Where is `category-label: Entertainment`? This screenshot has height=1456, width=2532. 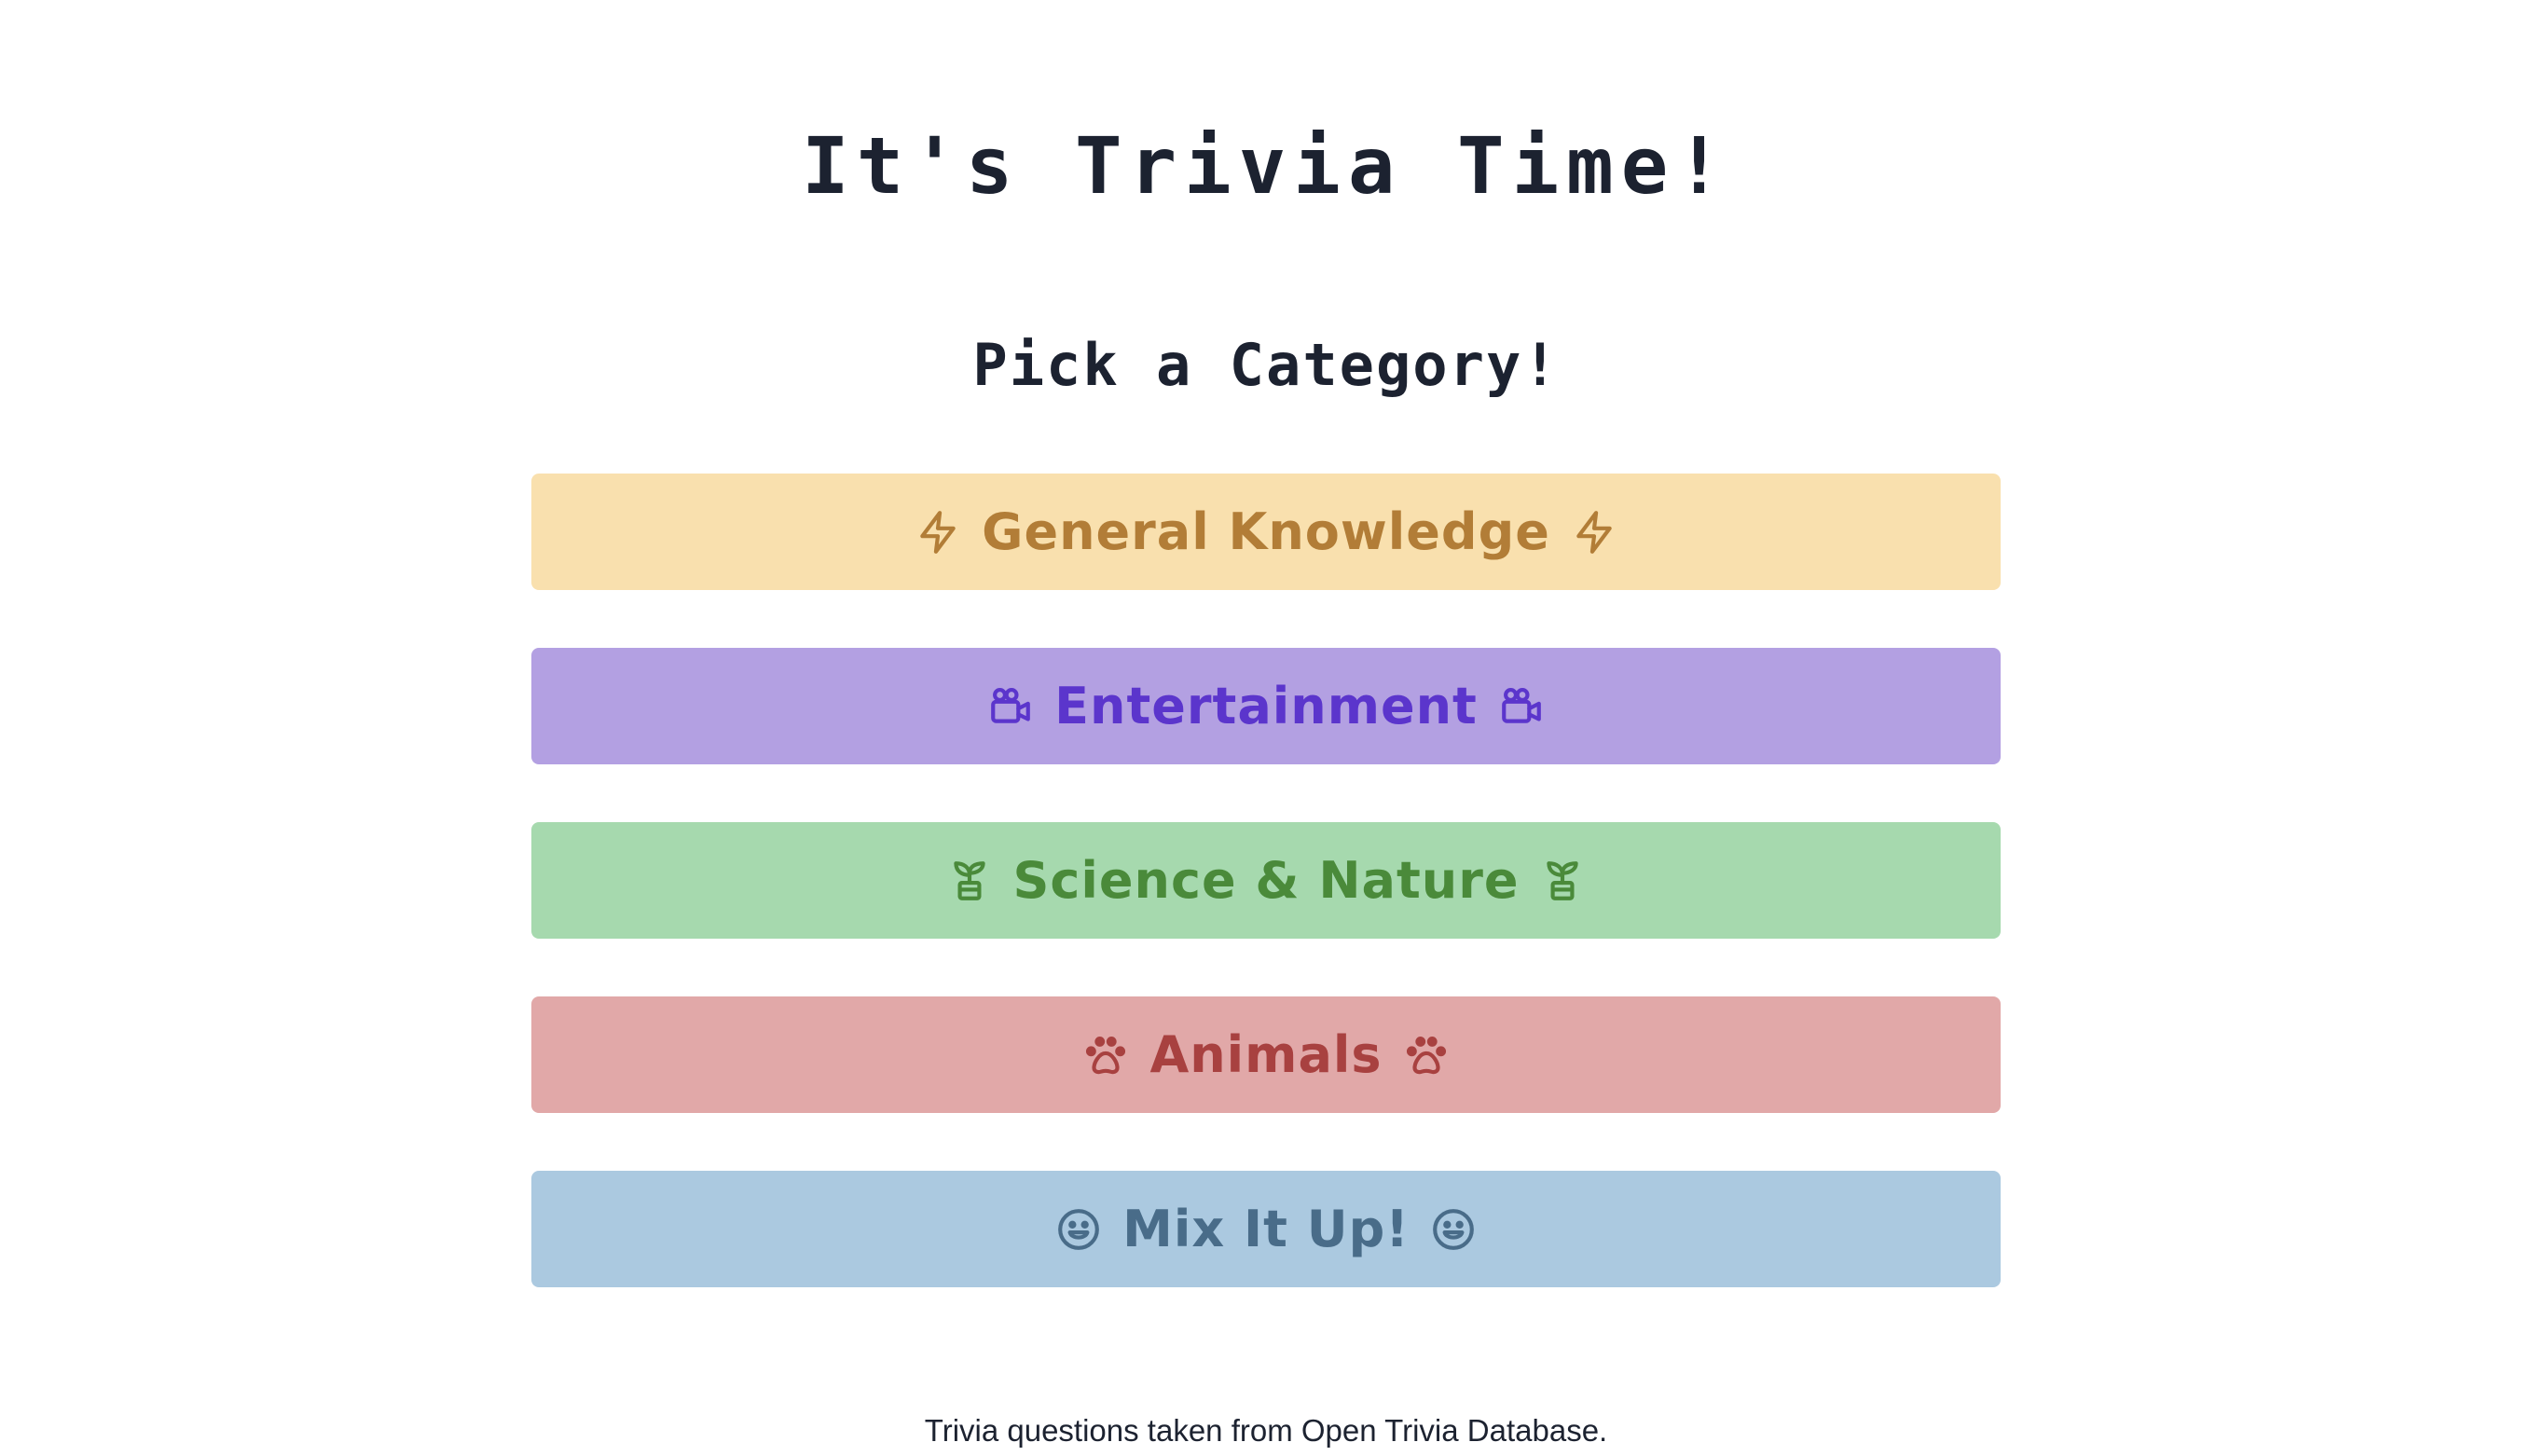
category-label: Entertainment is located at coordinates (1266, 706).